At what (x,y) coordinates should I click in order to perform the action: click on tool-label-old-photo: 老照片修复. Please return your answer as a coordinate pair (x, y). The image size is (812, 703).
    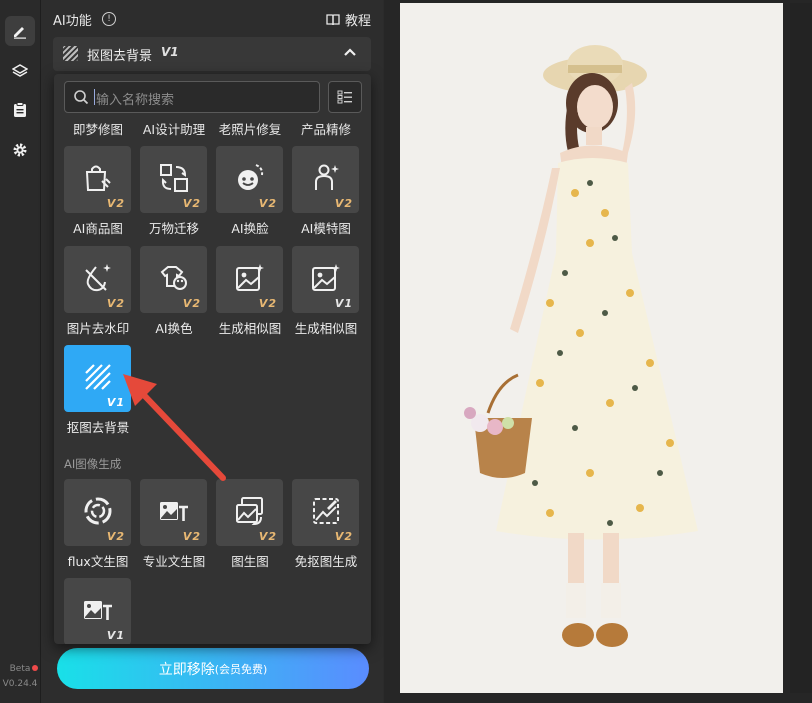
    Looking at the image, I should click on (250, 128).